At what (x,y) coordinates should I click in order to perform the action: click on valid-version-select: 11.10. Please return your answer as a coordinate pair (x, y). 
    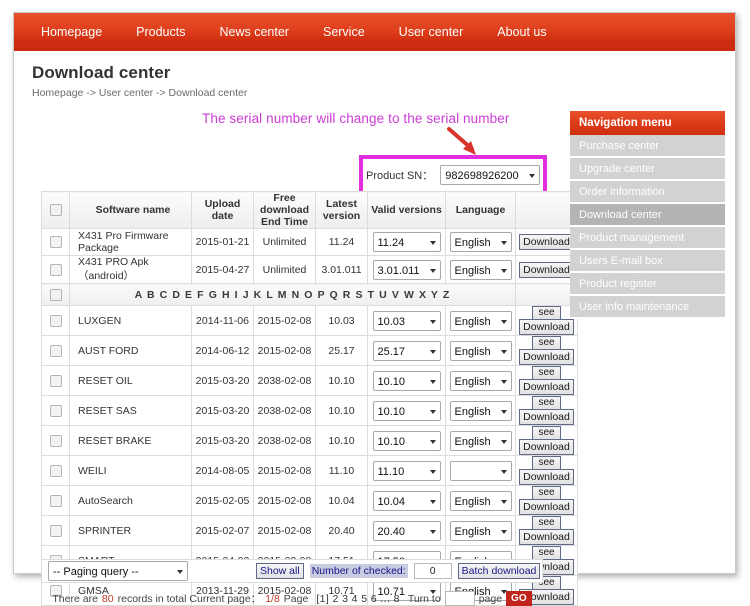
    Looking at the image, I should click on (406, 470).